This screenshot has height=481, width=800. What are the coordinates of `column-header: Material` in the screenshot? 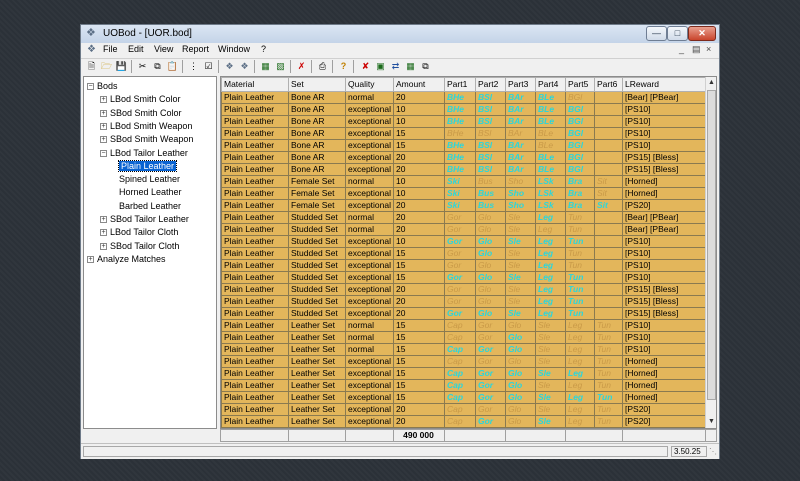 It's located at (255, 84).